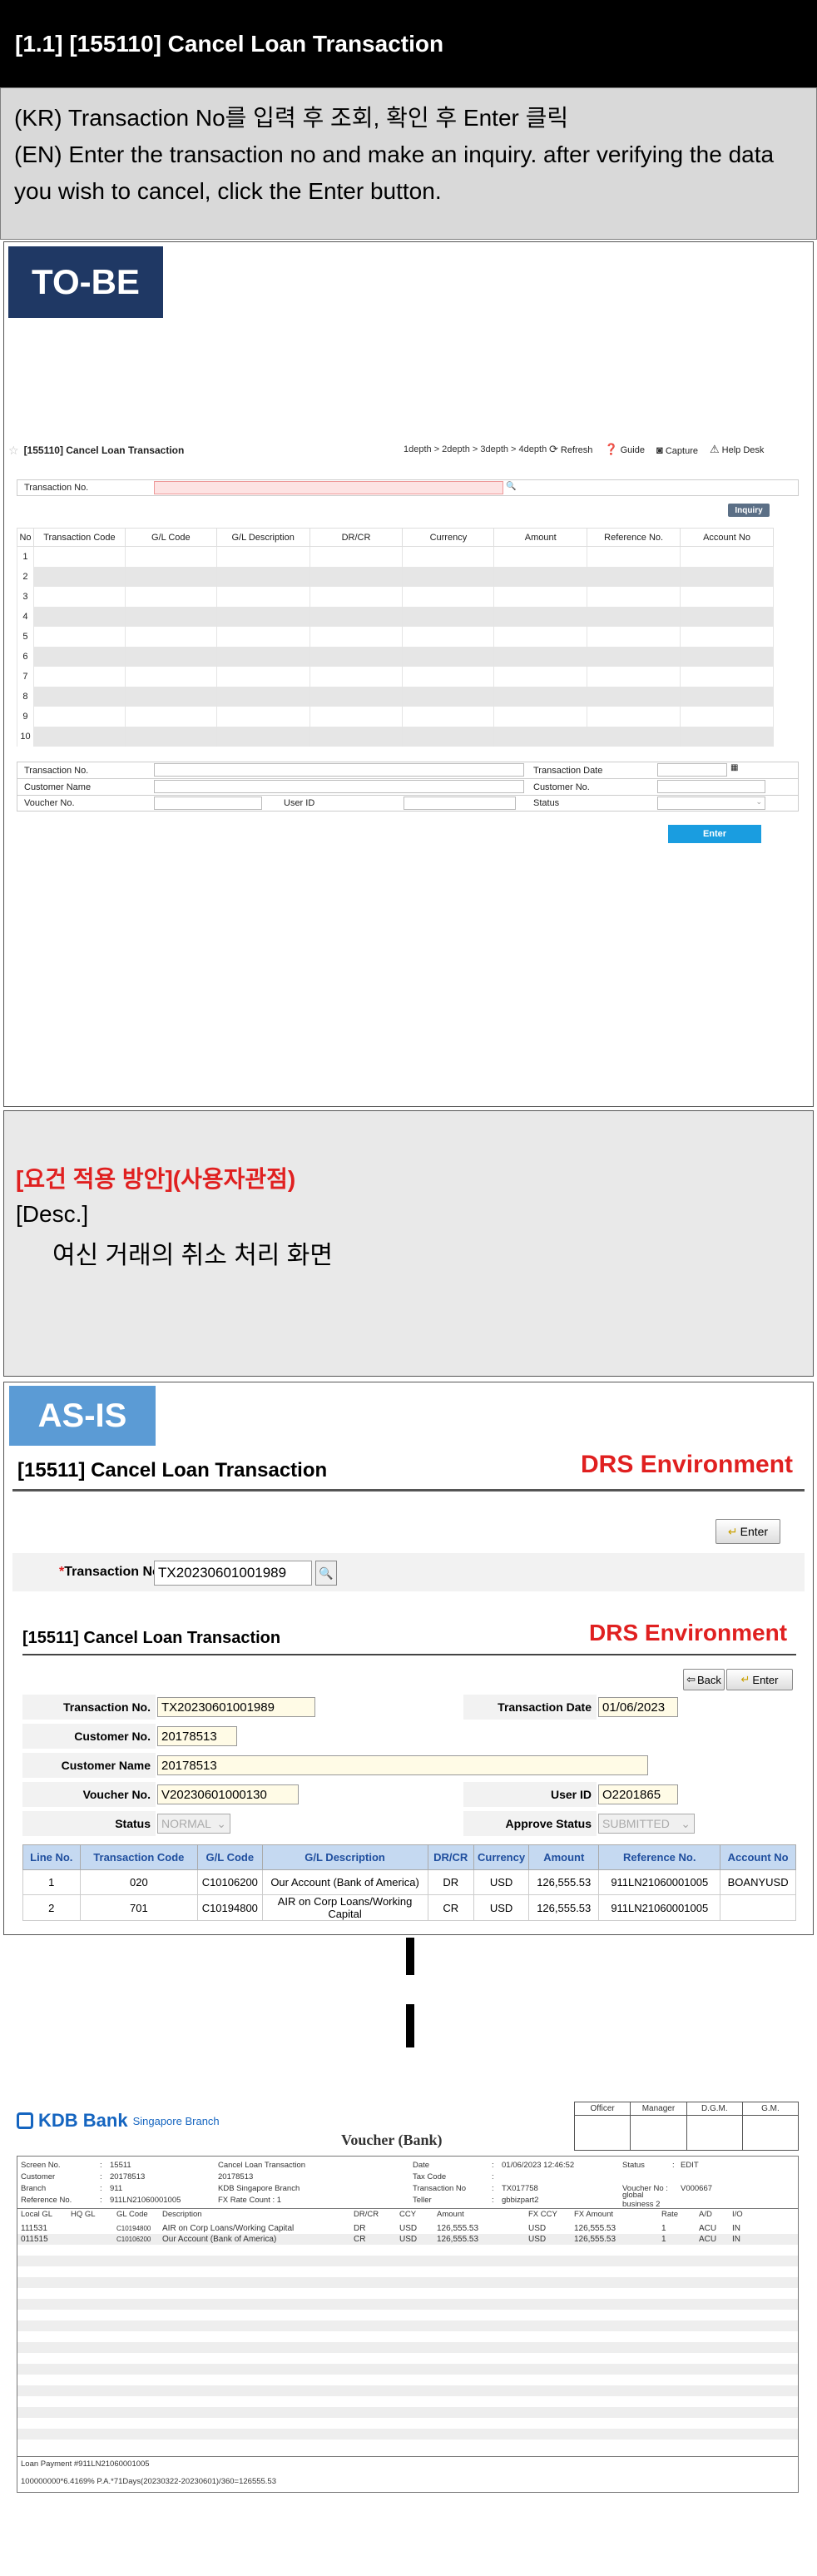 The image size is (817, 2576). I want to click on grid-row: 8, so click(396, 696).